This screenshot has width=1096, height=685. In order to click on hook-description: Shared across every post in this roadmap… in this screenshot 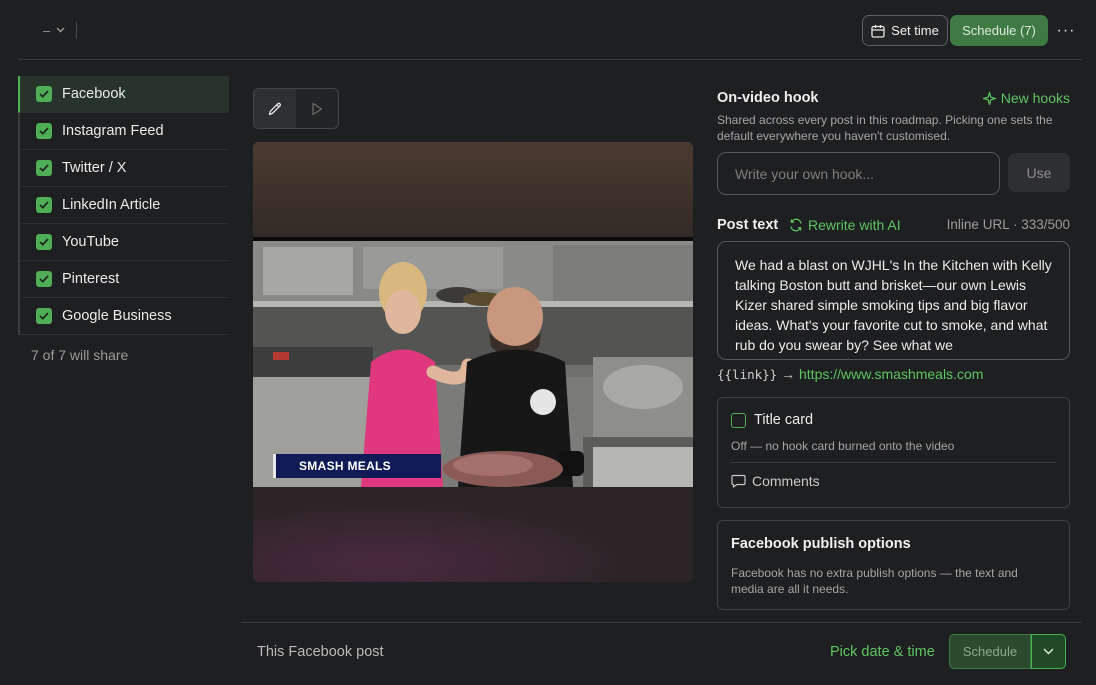, I will do `click(885, 128)`.